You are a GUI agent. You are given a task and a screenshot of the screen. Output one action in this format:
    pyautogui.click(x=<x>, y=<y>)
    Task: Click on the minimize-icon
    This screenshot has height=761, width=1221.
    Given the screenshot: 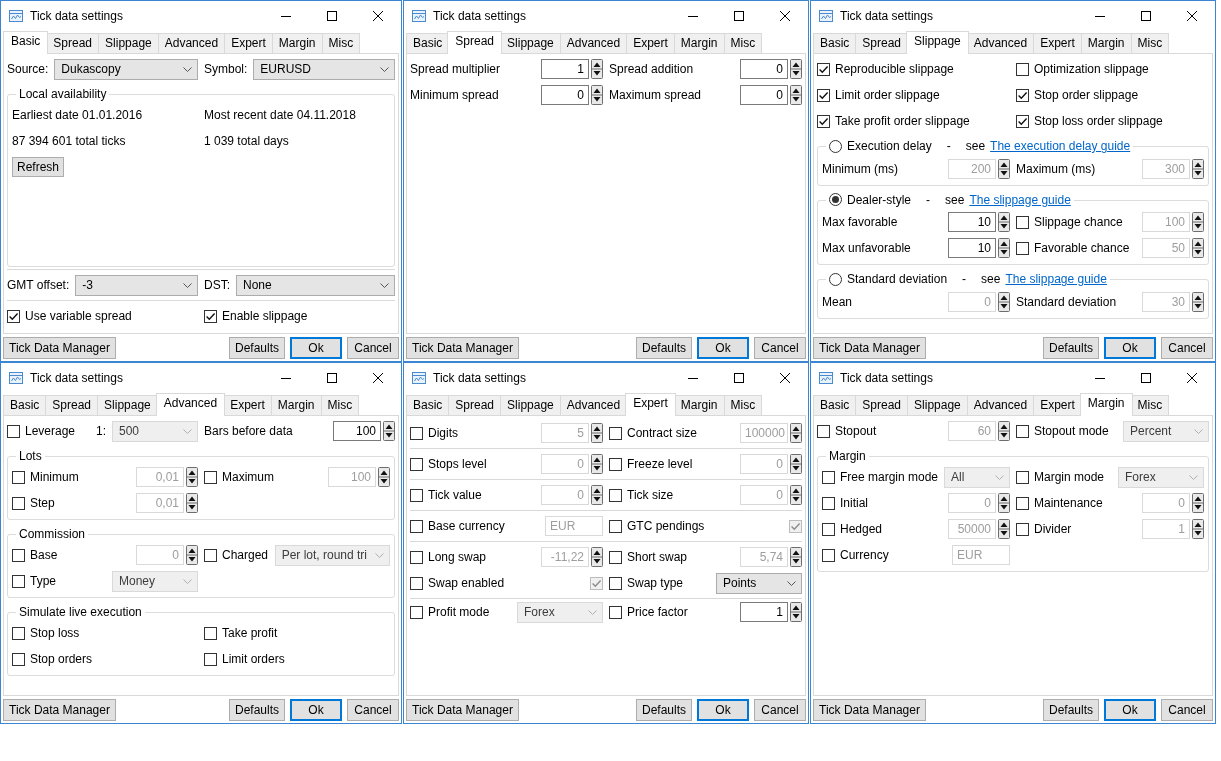 What is the action you would take?
    pyautogui.click(x=693, y=378)
    